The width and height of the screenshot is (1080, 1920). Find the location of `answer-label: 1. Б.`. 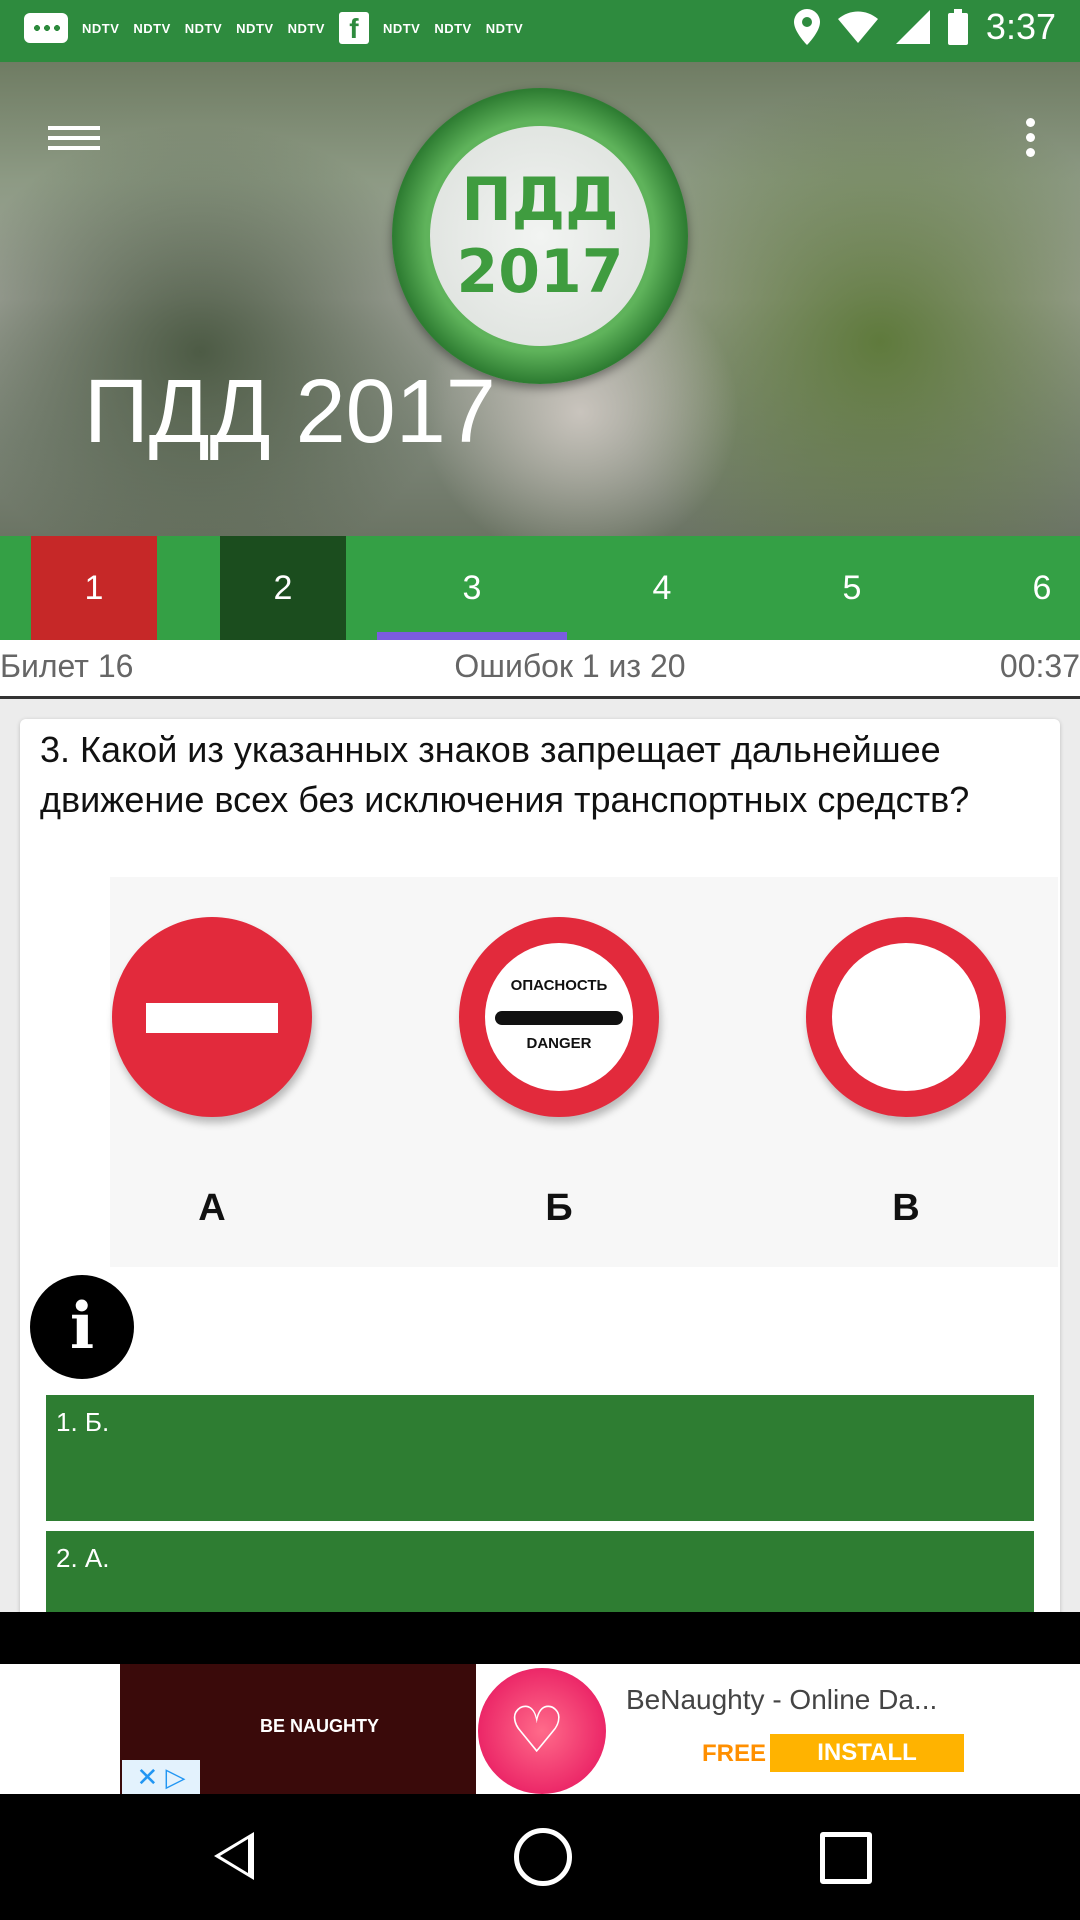

answer-label: 1. Б. is located at coordinates (83, 1422).